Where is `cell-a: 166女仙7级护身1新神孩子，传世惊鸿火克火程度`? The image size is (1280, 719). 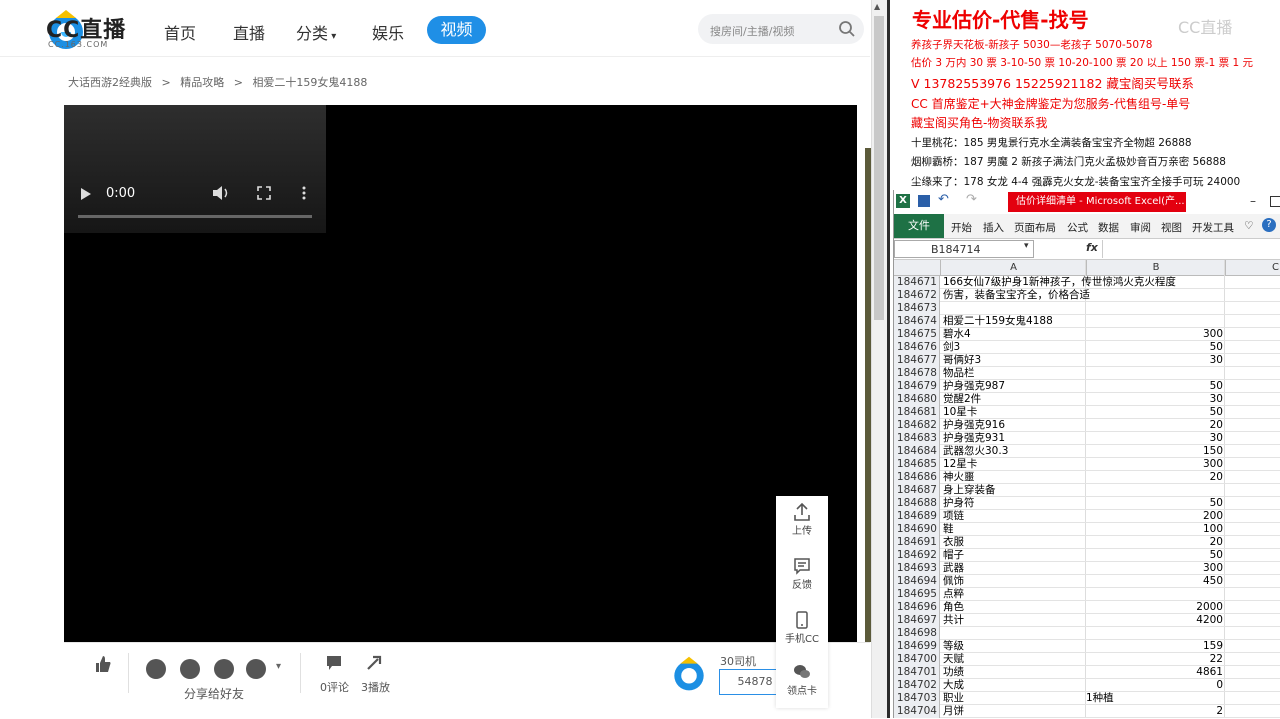 cell-a: 166女仙7级护身1新神孩子，传世惊鸿火克火程度 is located at coordinates (1059, 282).